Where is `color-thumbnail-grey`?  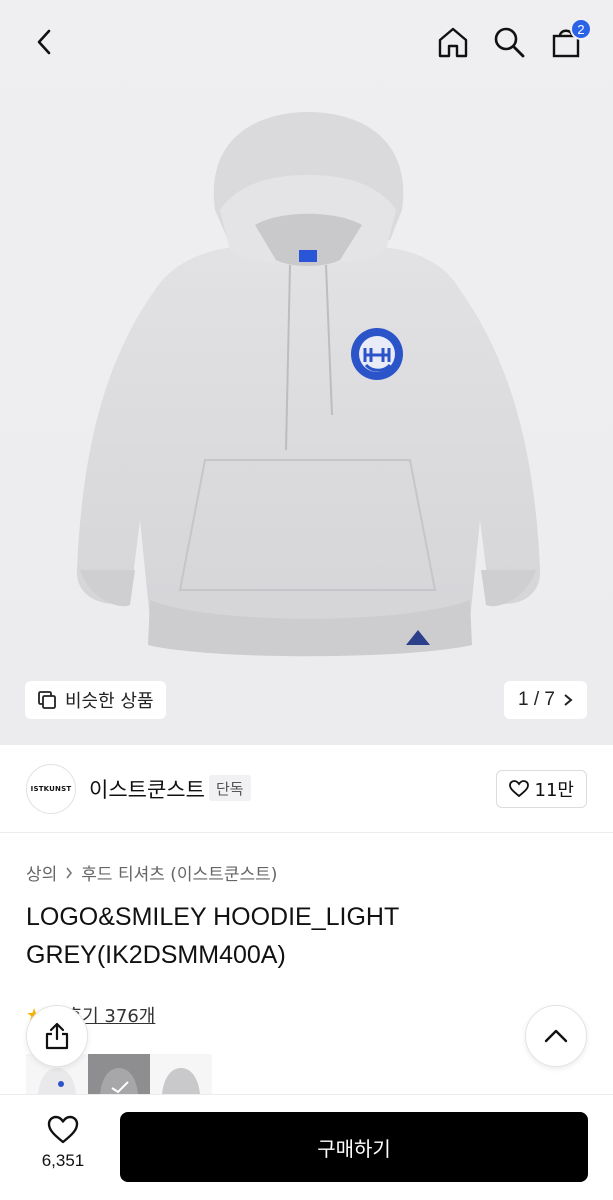
color-thumbnail-grey is located at coordinates (119, 1074).